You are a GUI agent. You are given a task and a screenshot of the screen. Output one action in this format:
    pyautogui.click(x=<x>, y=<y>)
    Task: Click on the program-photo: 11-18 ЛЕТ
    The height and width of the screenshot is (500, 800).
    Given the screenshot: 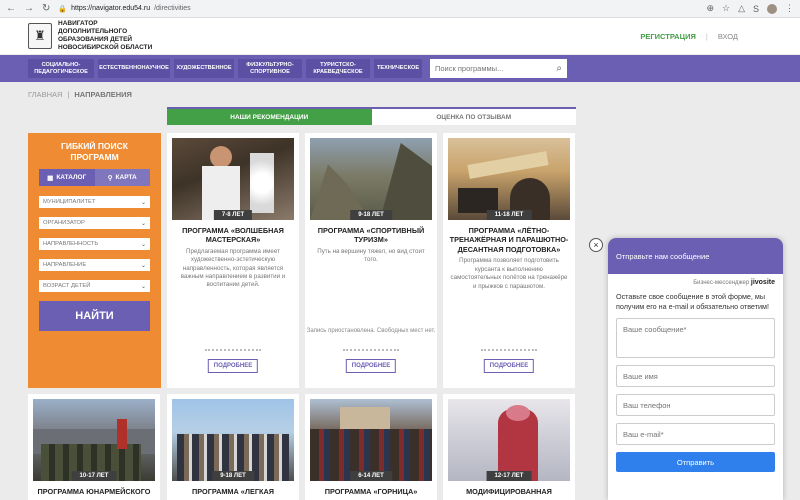 What is the action you would take?
    pyautogui.click(x=509, y=179)
    